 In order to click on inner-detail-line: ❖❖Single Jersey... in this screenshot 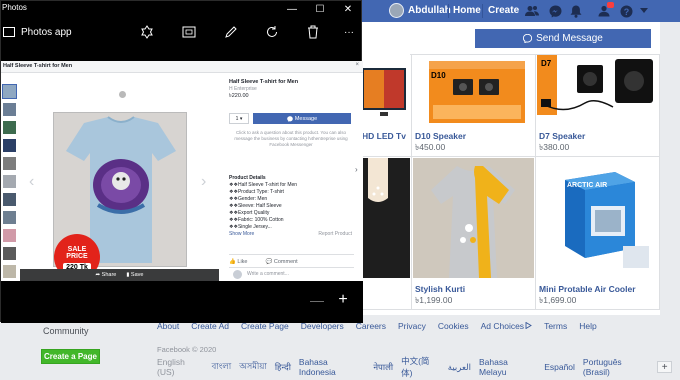, I will do `click(250, 227)`.